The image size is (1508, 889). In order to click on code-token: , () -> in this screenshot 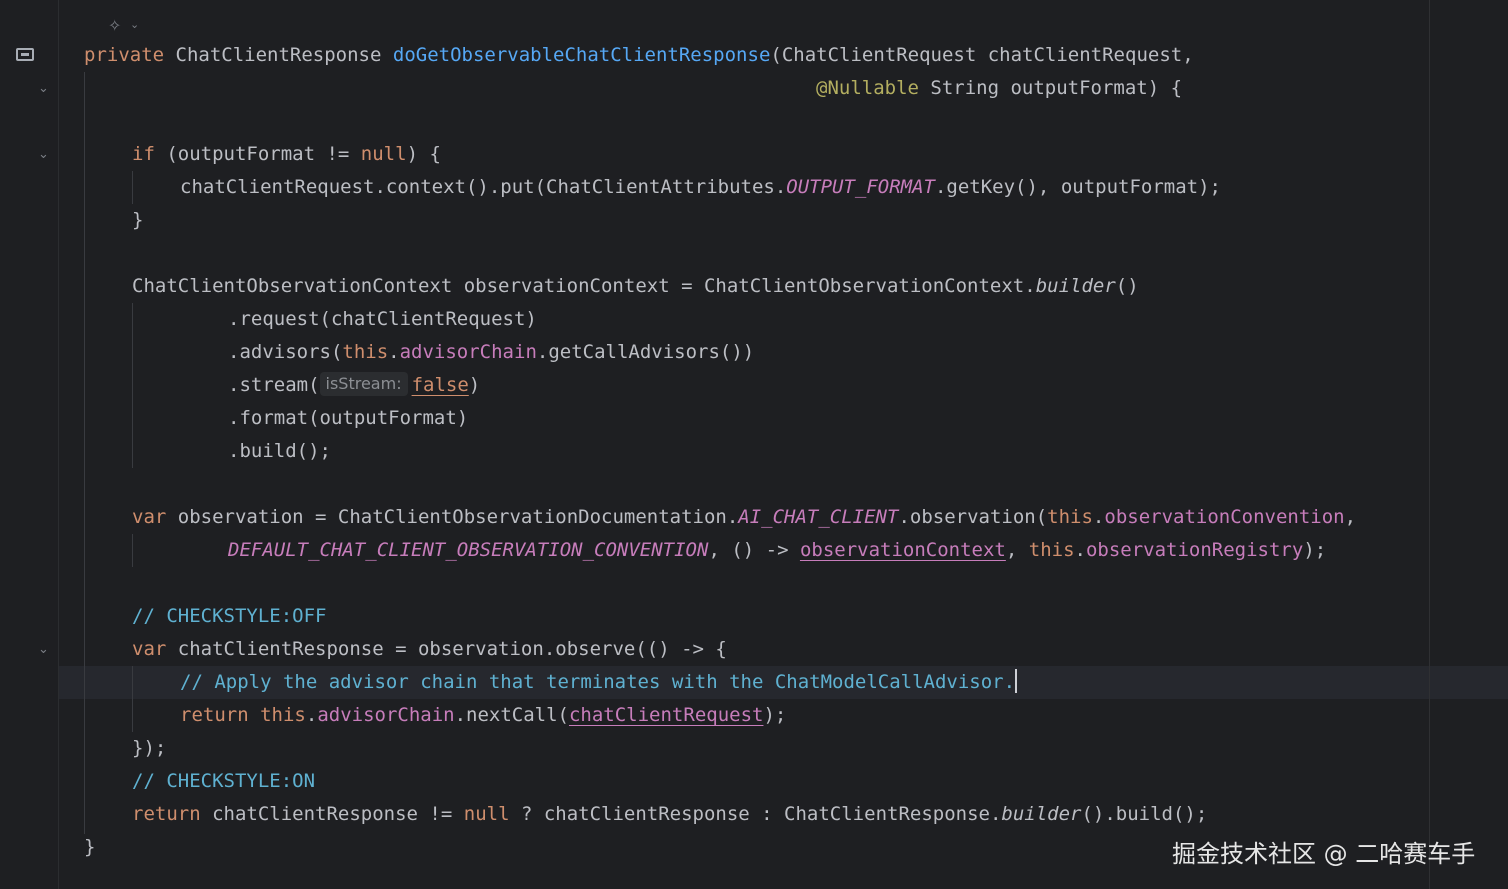, I will do `click(754, 550)`.